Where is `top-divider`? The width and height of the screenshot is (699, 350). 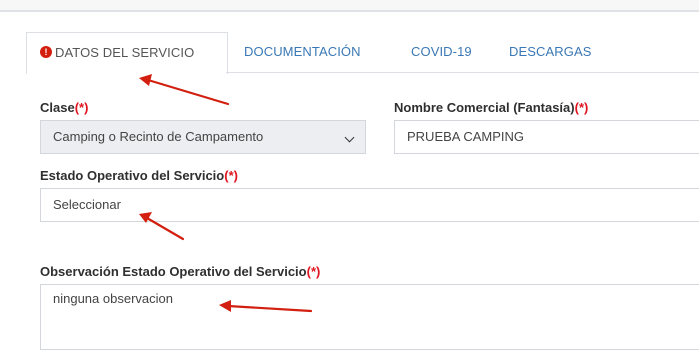
top-divider is located at coordinates (349, 6).